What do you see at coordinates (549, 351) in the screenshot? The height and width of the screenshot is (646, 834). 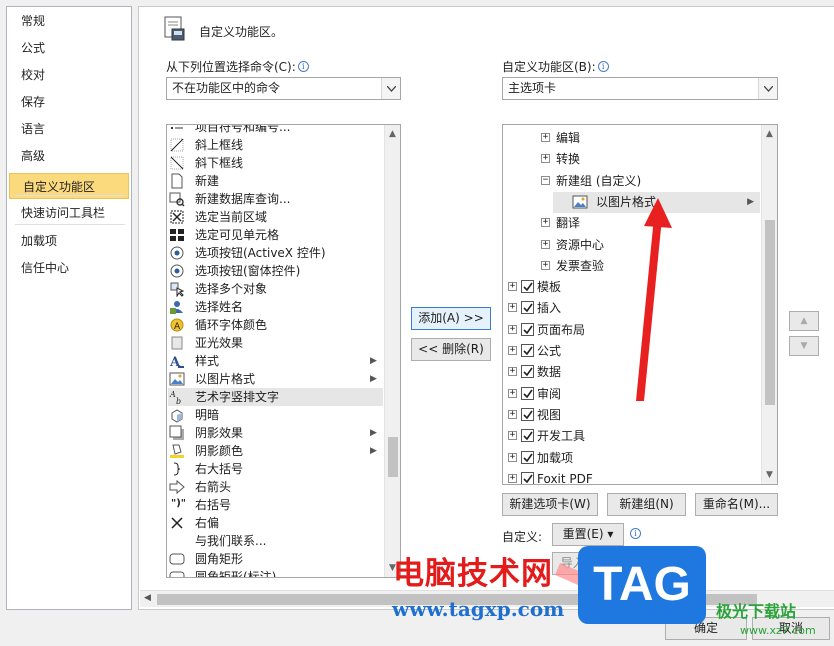 I see `ribbon-tree-label: 公式` at bounding box center [549, 351].